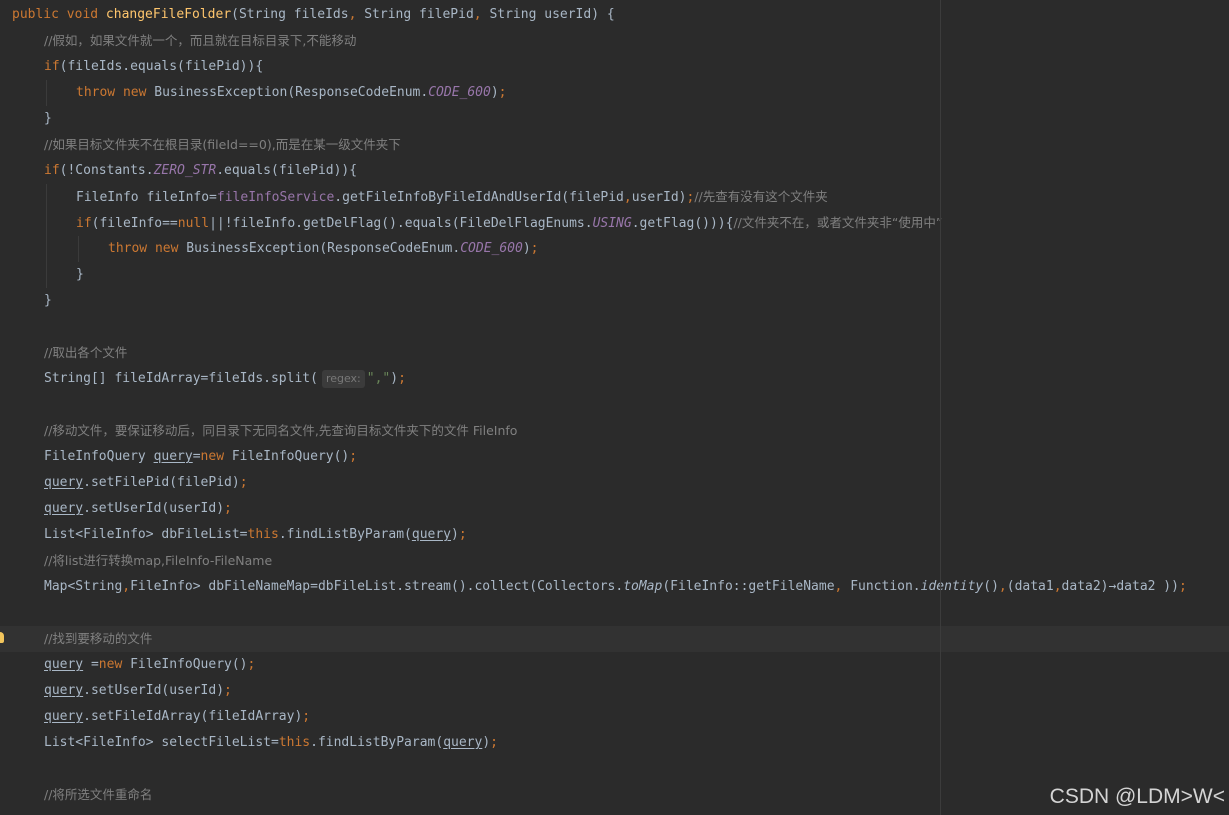  I want to click on code-token: //先查有没有这个文件夹, so click(761, 196).